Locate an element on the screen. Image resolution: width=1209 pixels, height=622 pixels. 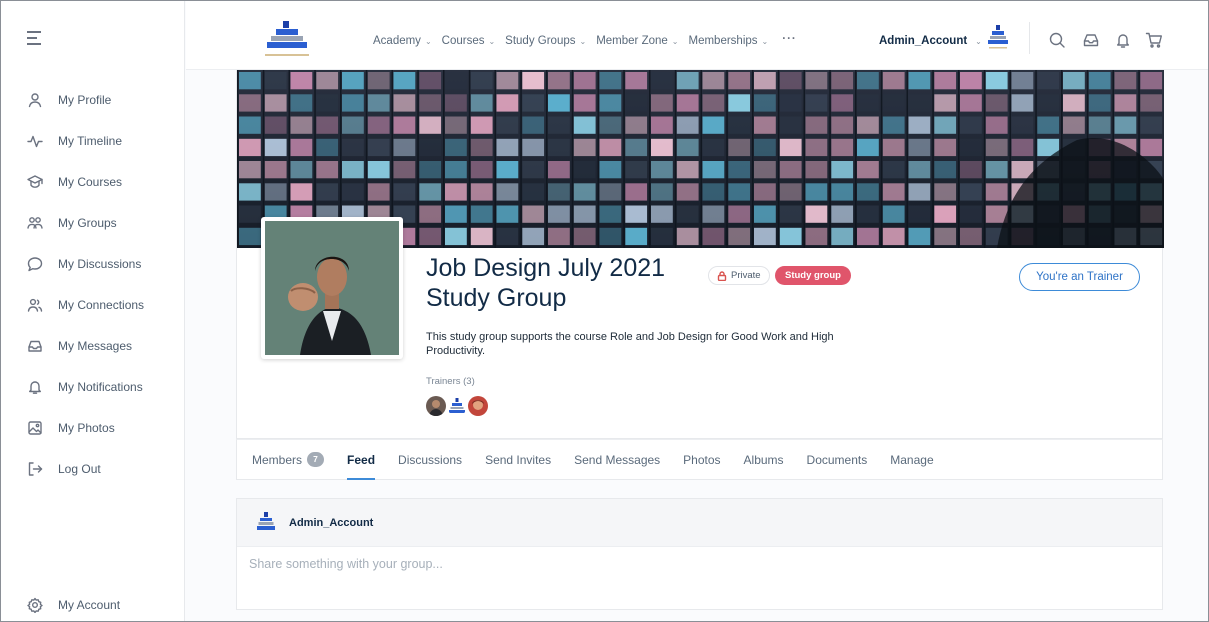
sidebar-item-my-timeline: My Timeline is located at coordinates (93, 140).